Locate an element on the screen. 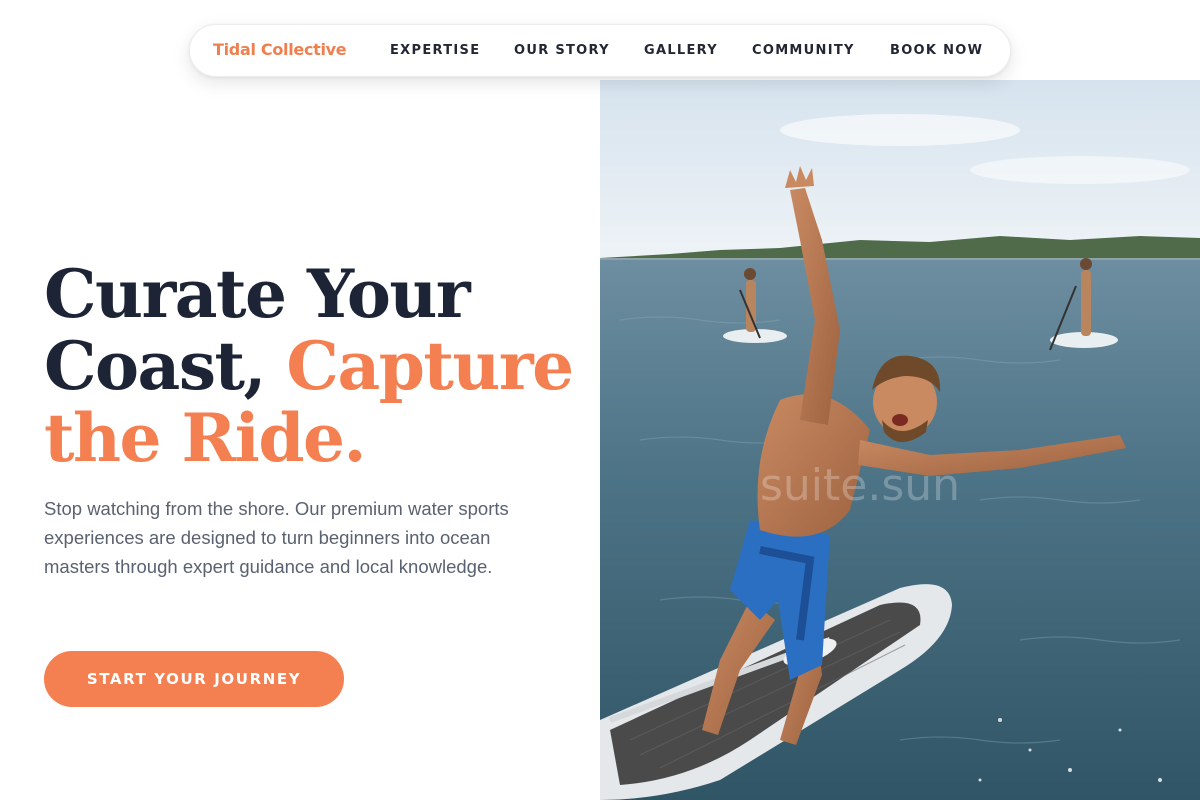 The image size is (1200, 800). nav-link-community: COMMUNITY is located at coordinates (803, 50).